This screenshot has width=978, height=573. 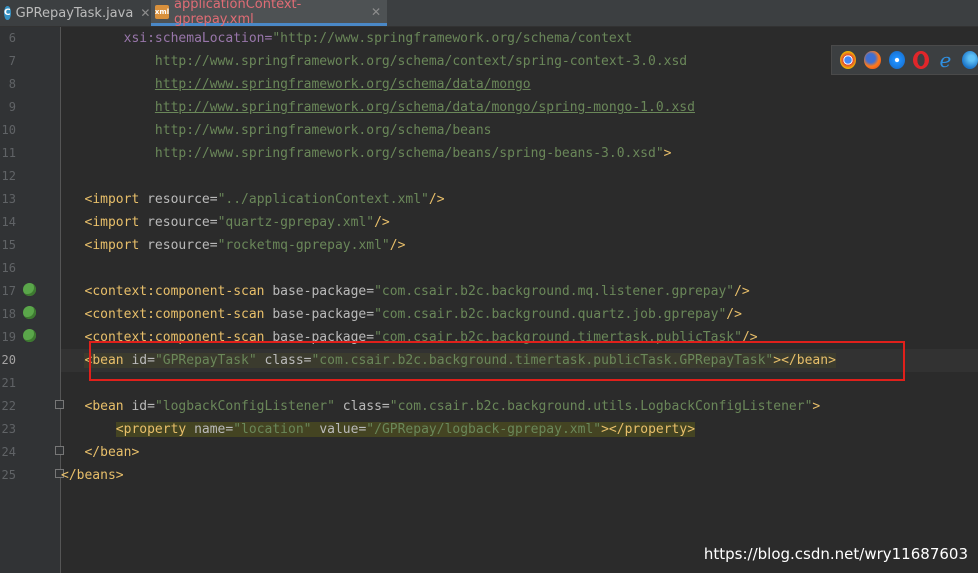 What do you see at coordinates (8, 245) in the screenshot?
I see `line-number: 15` at bounding box center [8, 245].